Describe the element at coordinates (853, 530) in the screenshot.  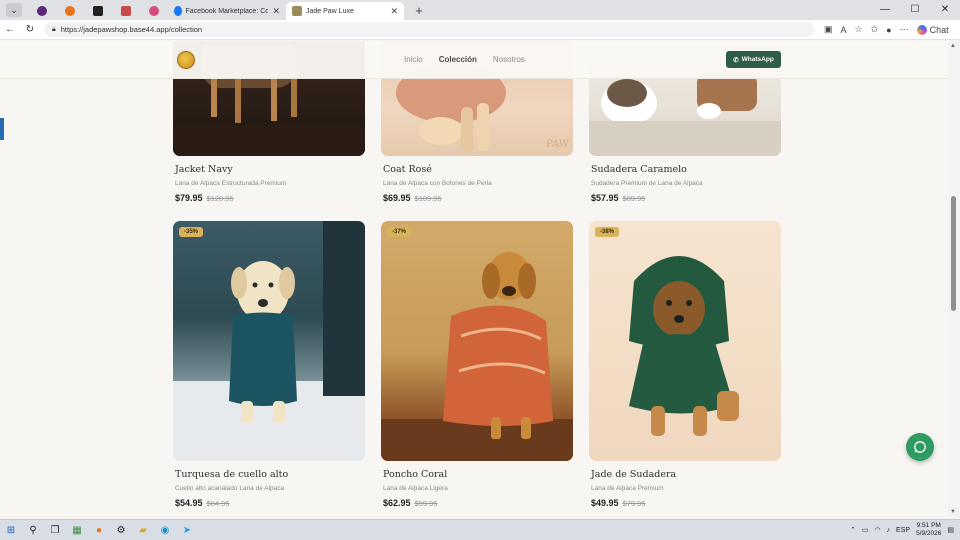
I see `show-hidden-icons-icon: ⌃` at that location.